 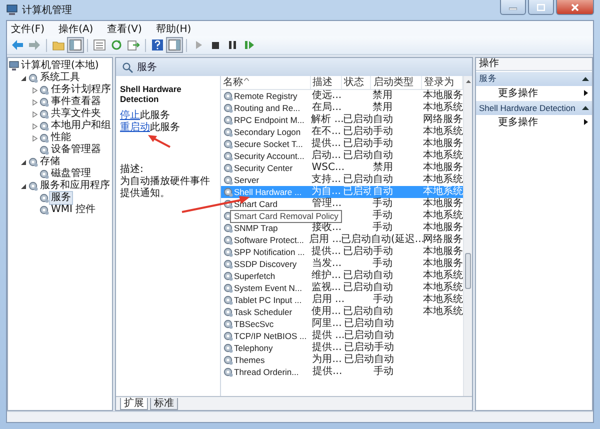 What do you see at coordinates (267, 132) in the screenshot?
I see `service-name: Secondary Logon` at bounding box center [267, 132].